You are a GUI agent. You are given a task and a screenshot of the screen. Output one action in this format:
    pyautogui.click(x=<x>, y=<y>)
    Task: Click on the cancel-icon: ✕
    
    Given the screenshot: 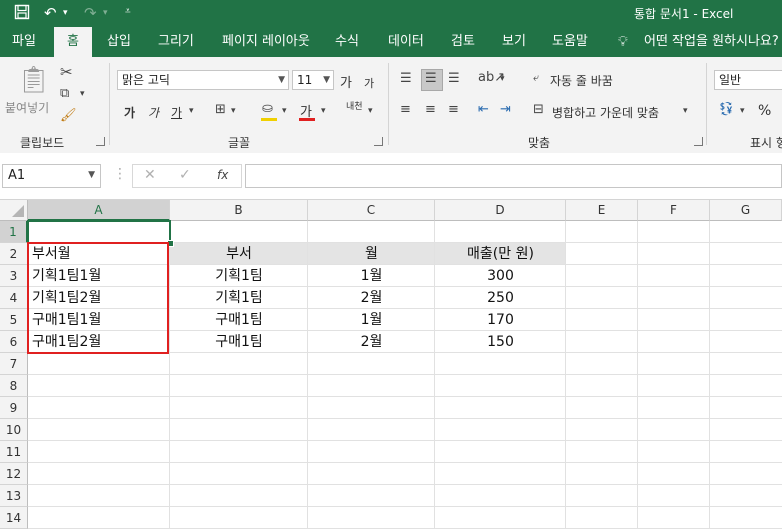 What is the action you would take?
    pyautogui.click(x=150, y=175)
    